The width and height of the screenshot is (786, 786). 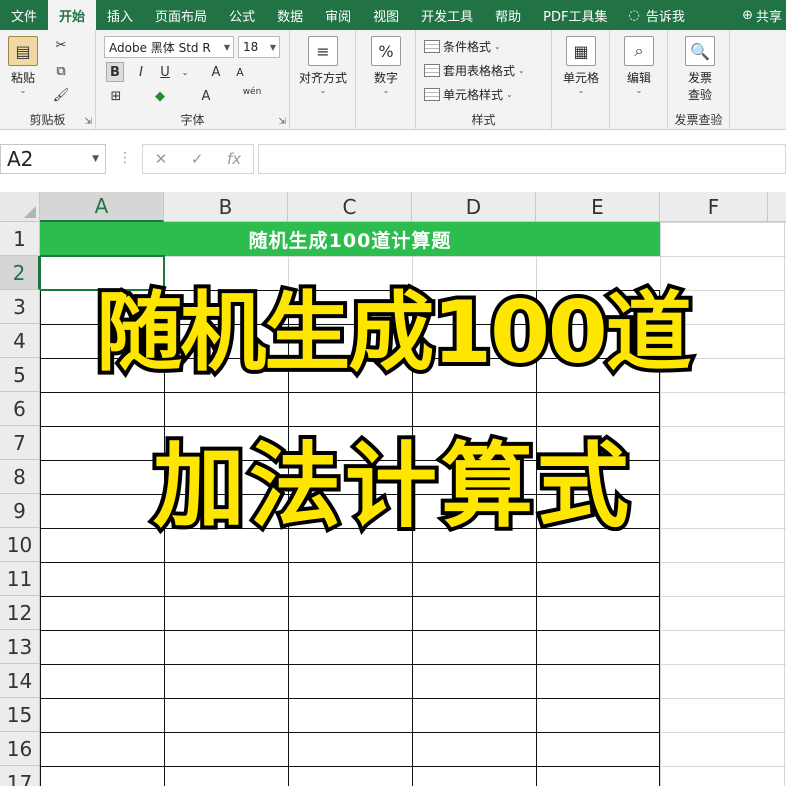 I want to click on invoice-check-button: 🔍 发票 查验, so click(x=700, y=69).